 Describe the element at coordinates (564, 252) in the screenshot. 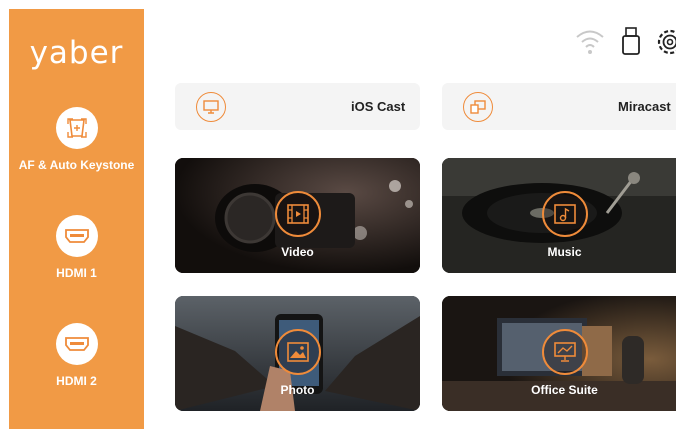

I see `tile-label: Music` at that location.